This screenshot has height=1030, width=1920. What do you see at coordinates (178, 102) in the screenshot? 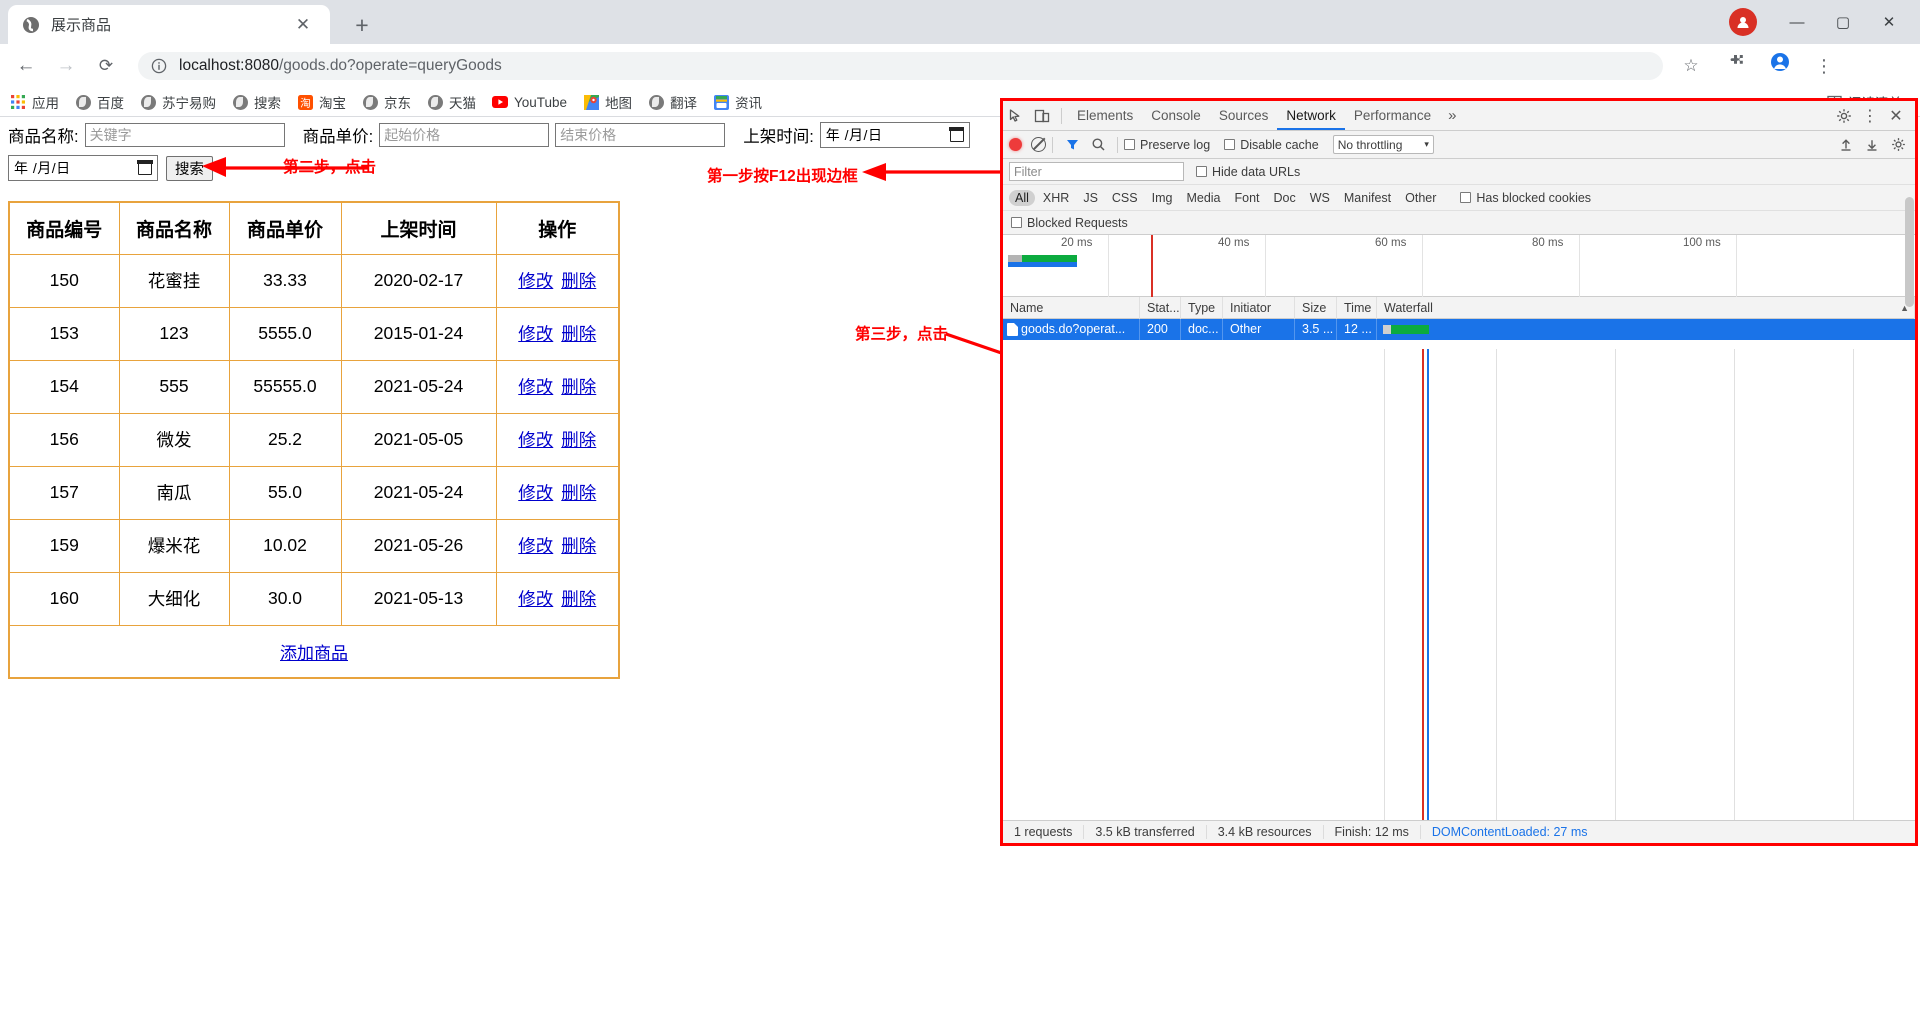
I see `bookmark-suning: 苏宁易购` at bounding box center [178, 102].